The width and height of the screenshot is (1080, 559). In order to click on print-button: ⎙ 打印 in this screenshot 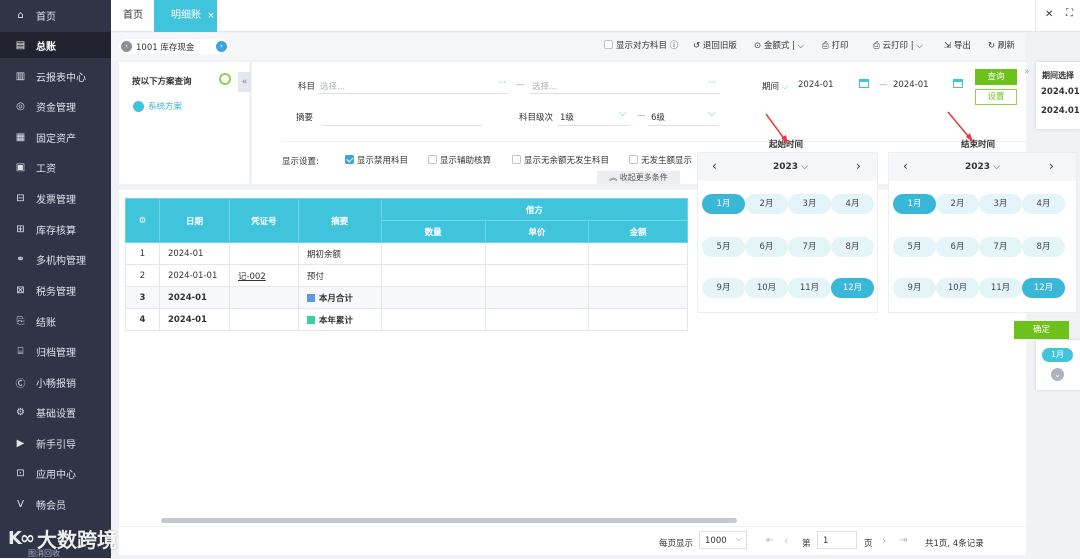, I will do `click(835, 46)`.